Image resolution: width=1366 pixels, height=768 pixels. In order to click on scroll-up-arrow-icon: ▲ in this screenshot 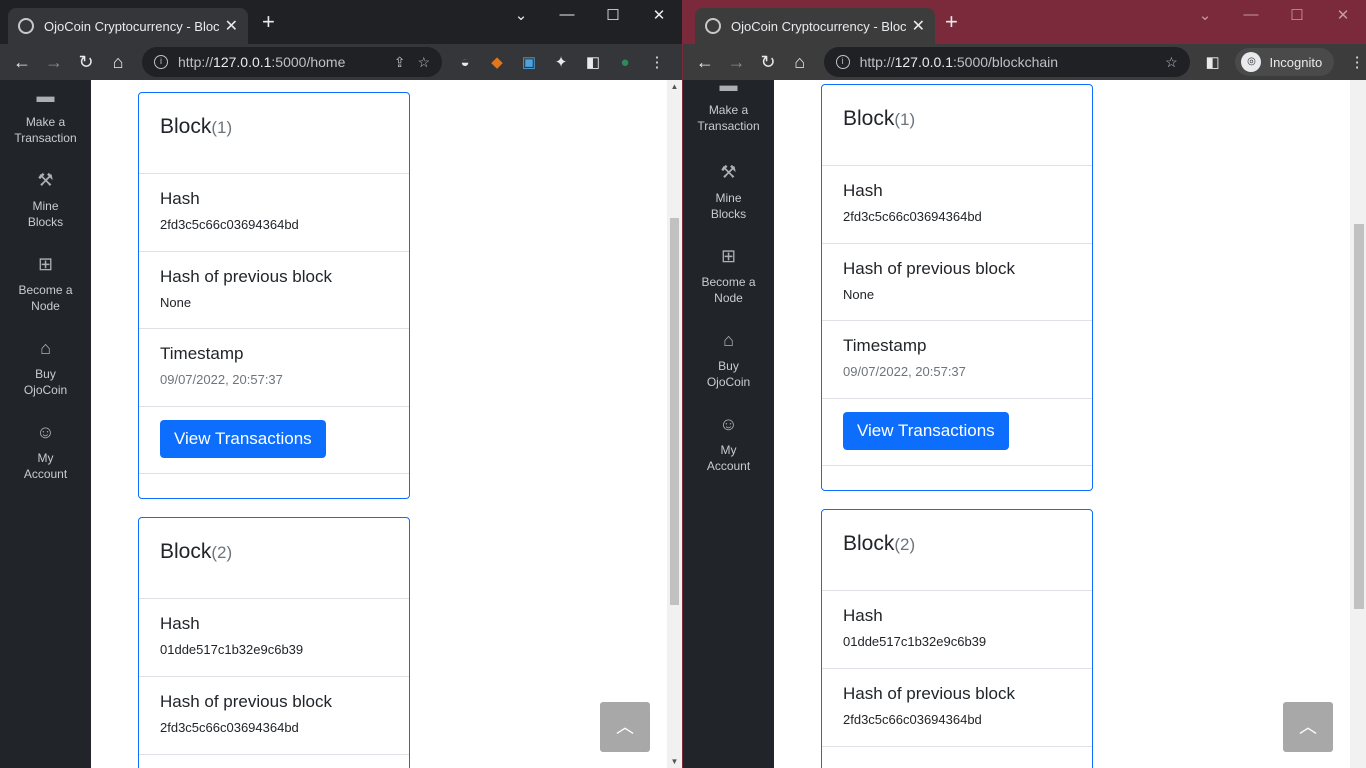, I will do `click(674, 86)`.